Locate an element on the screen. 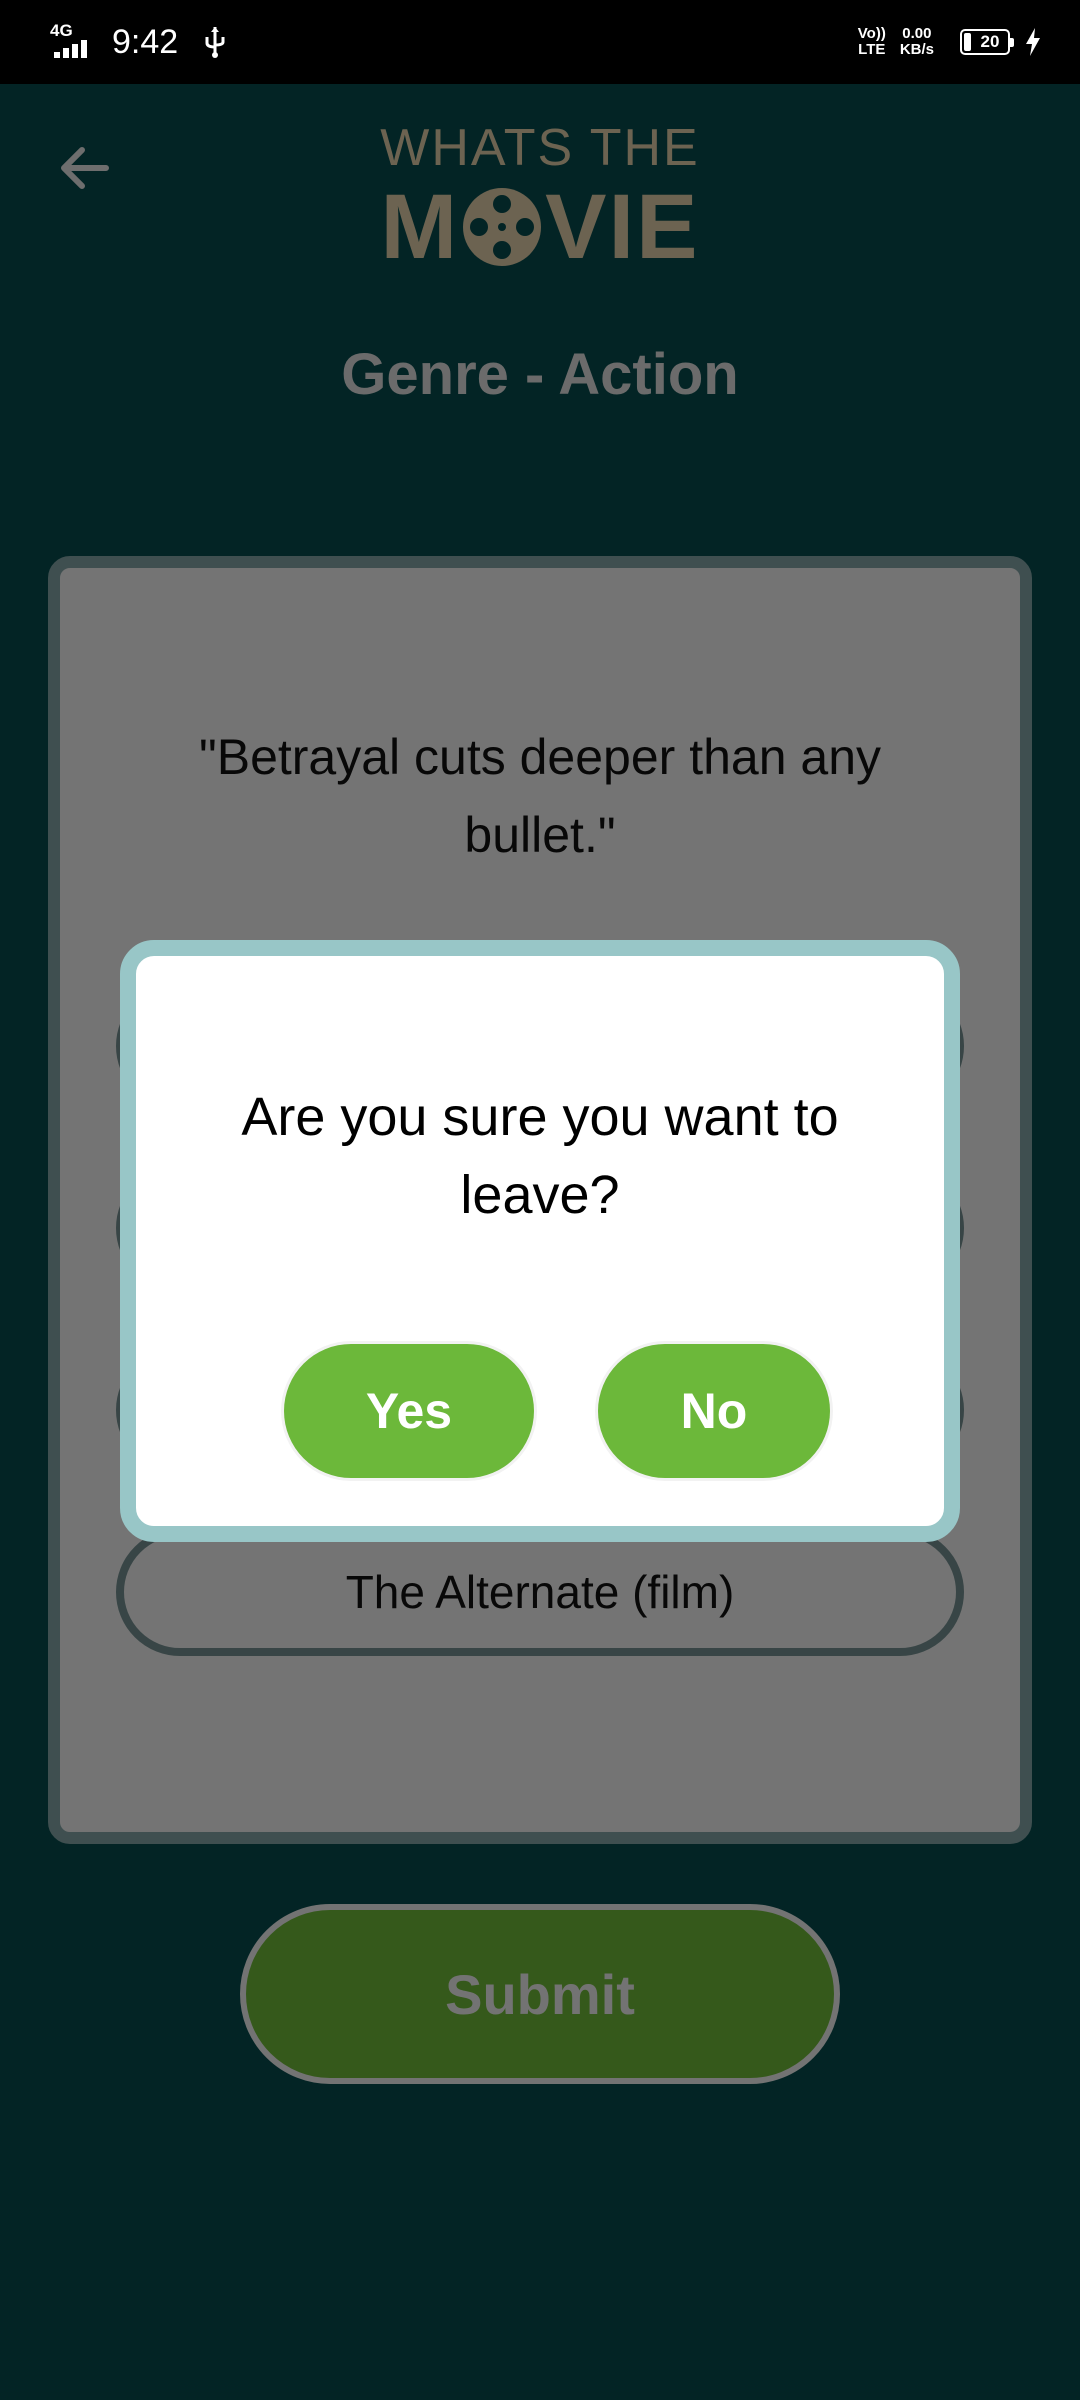  volte-bottom: LTE is located at coordinates (872, 49).